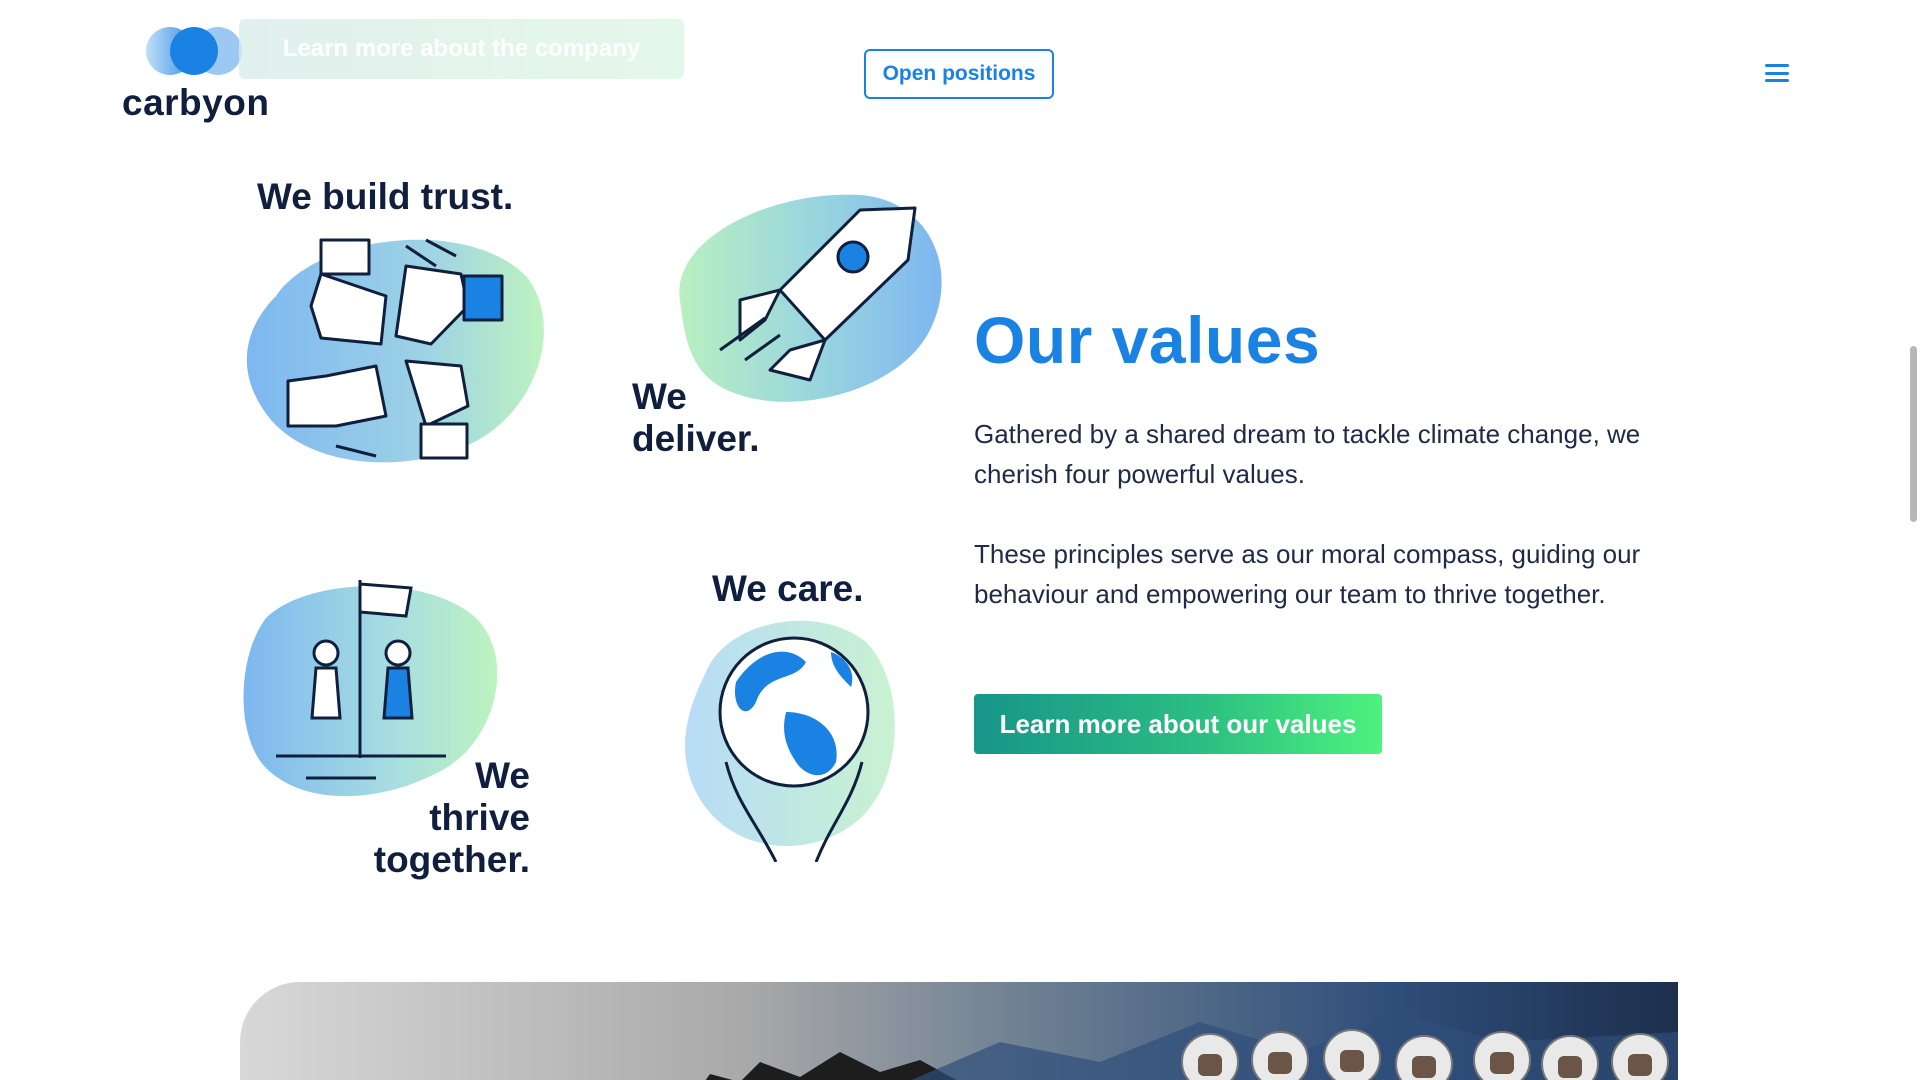  What do you see at coordinates (385, 196) in the screenshot?
I see `value-trust-label: We build trust.` at bounding box center [385, 196].